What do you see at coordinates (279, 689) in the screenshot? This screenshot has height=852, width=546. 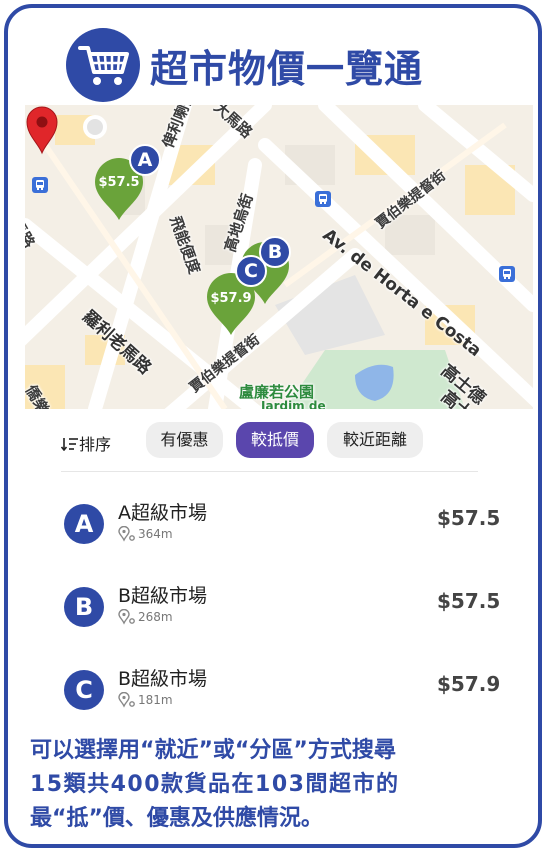 I see `store-list-item: C B超級市場 181m $57.9` at bounding box center [279, 689].